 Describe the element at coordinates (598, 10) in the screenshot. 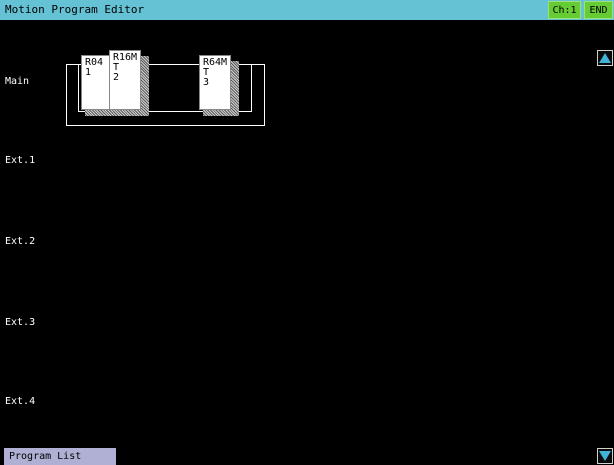

I see `end-button: END` at that location.